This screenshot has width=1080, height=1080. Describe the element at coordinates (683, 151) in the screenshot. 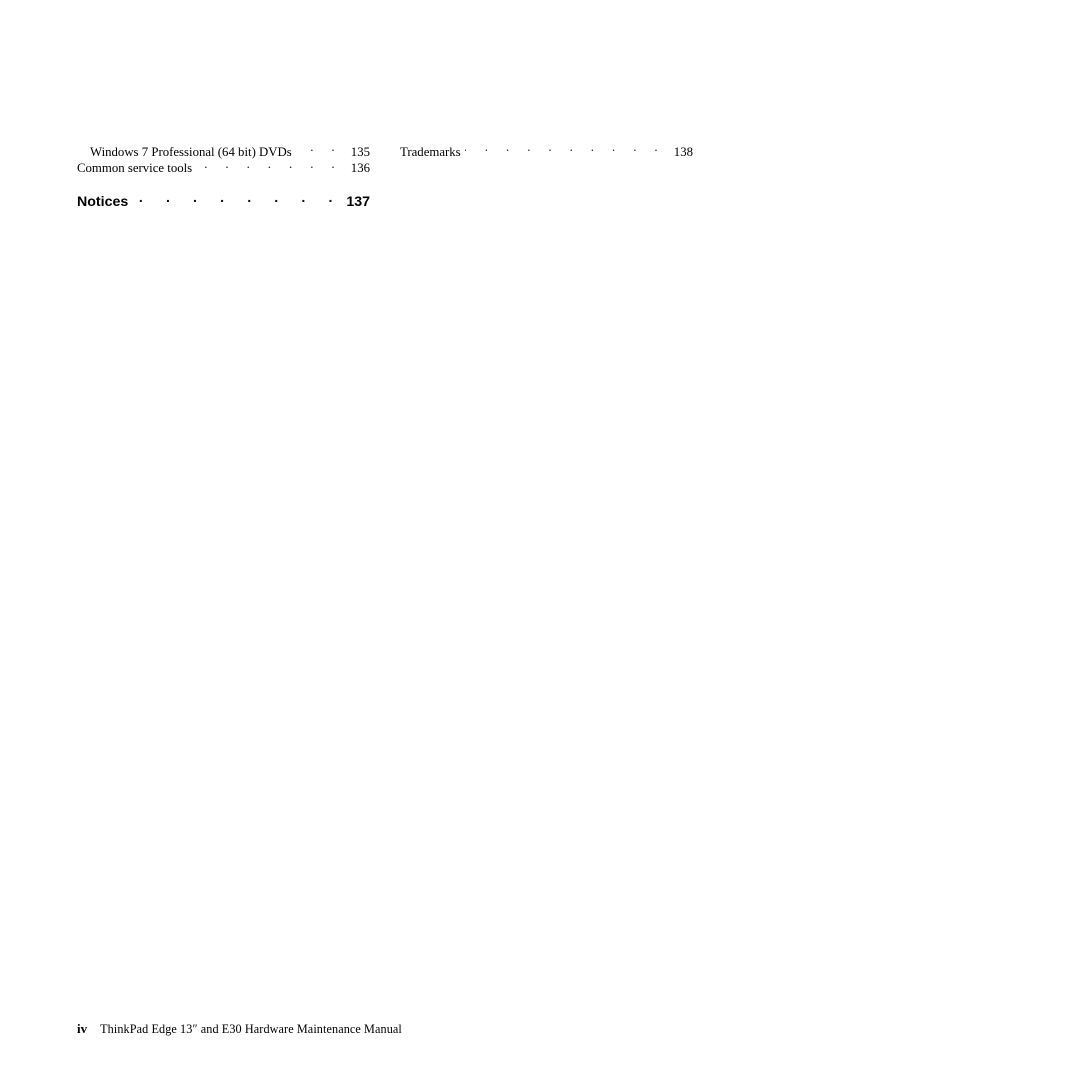

I see `toc-entry-page: 138` at that location.